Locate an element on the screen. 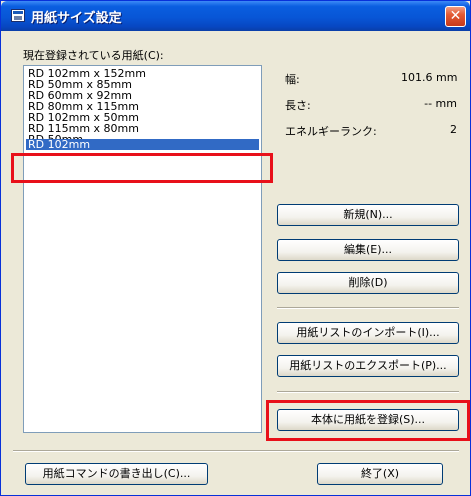  close-button: ✕ is located at coordinates (455, 16).